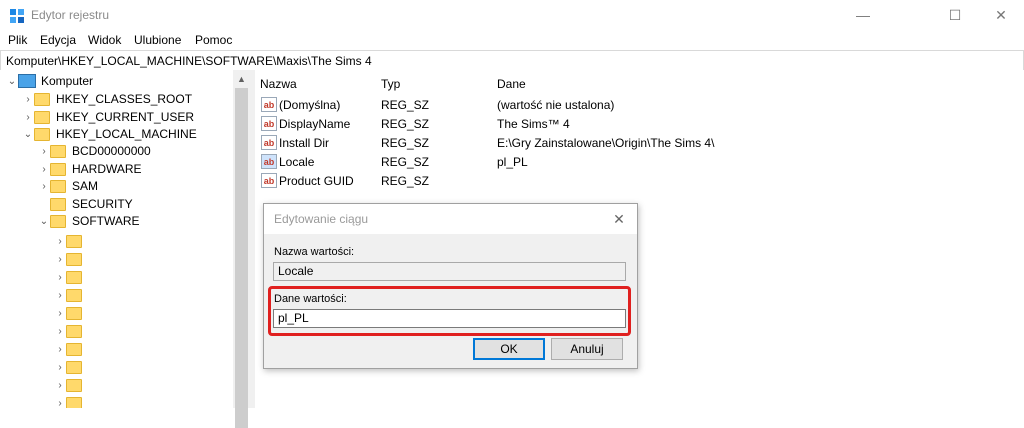 This screenshot has width=1024, height=428. I want to click on value-data: E:\Gry Zainstalowane\Origin\The Sims 4\, so click(606, 143).